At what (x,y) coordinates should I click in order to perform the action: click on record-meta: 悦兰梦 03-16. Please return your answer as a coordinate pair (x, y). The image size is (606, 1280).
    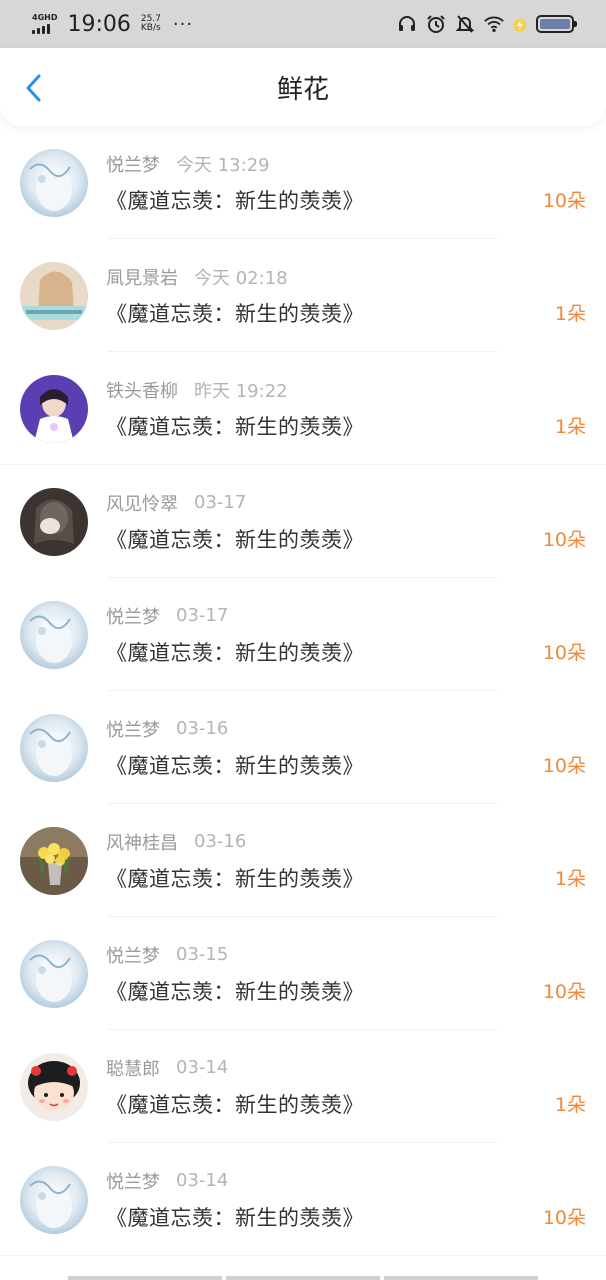
    Looking at the image, I should click on (235, 729).